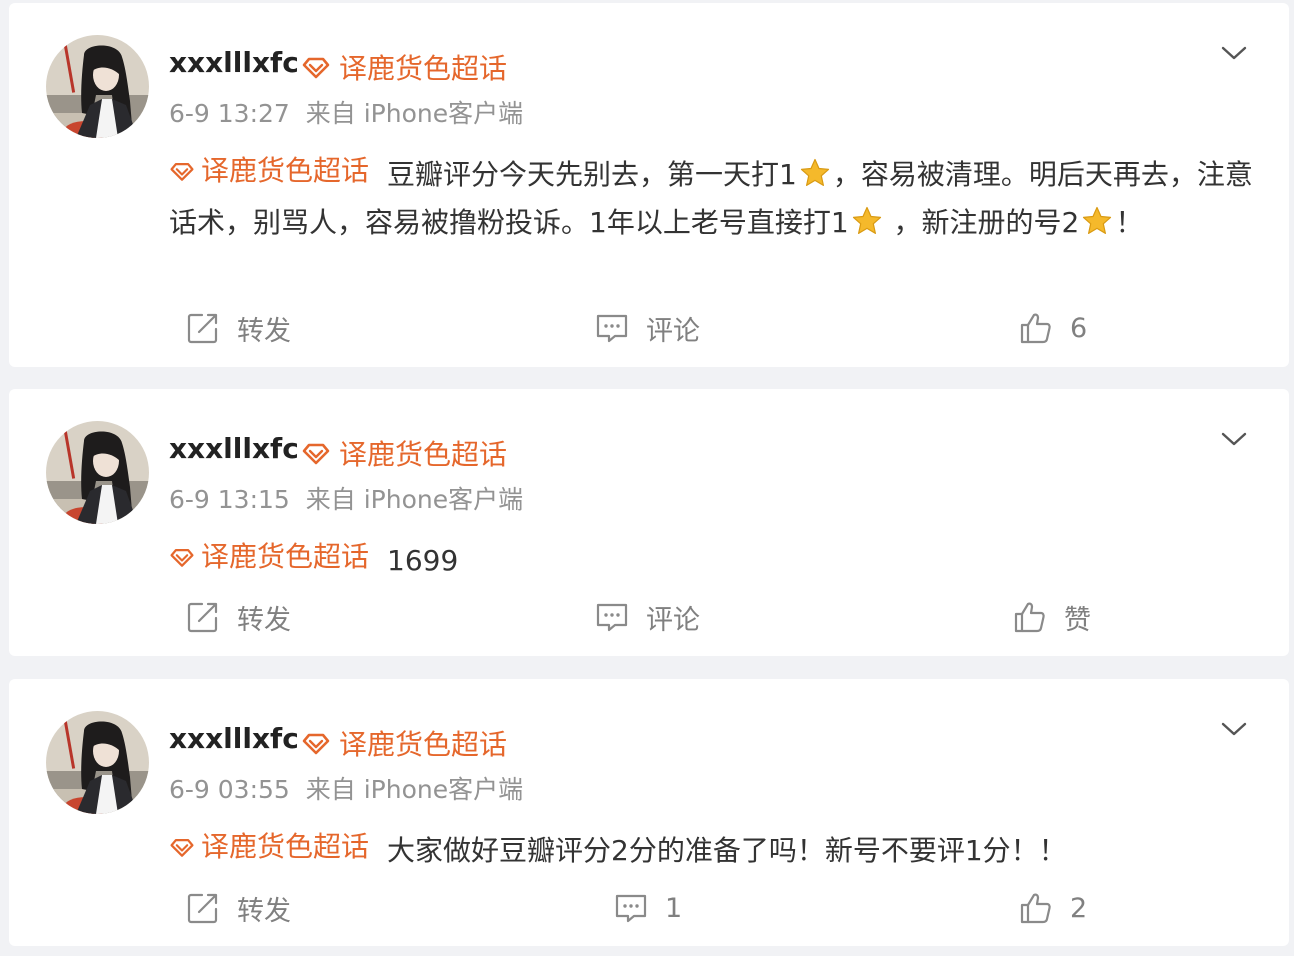  Describe the element at coordinates (1051, 617) in the screenshot. I see `like-button: 赞` at that location.